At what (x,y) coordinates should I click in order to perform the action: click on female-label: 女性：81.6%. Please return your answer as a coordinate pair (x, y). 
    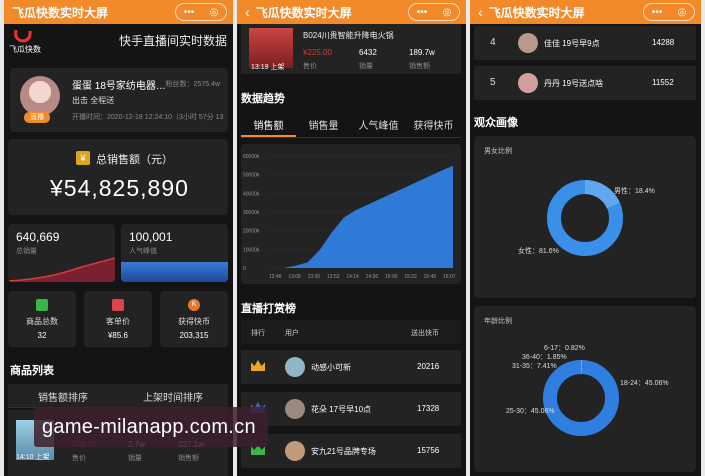
    Looking at the image, I should click on (538, 251).